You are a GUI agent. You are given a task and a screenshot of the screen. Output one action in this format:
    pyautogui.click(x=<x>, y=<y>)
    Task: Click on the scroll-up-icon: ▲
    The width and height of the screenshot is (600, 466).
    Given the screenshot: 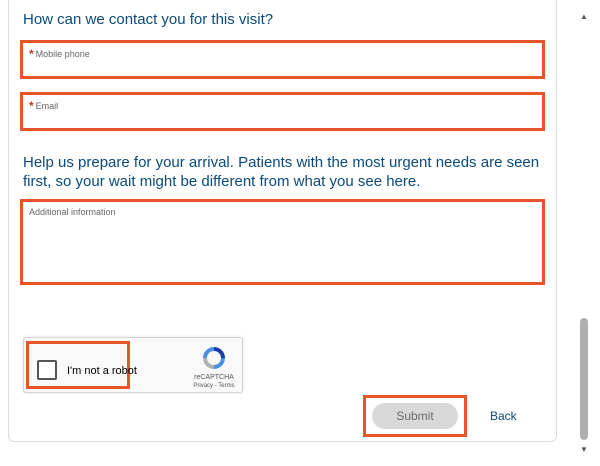 What is the action you would take?
    pyautogui.click(x=584, y=17)
    